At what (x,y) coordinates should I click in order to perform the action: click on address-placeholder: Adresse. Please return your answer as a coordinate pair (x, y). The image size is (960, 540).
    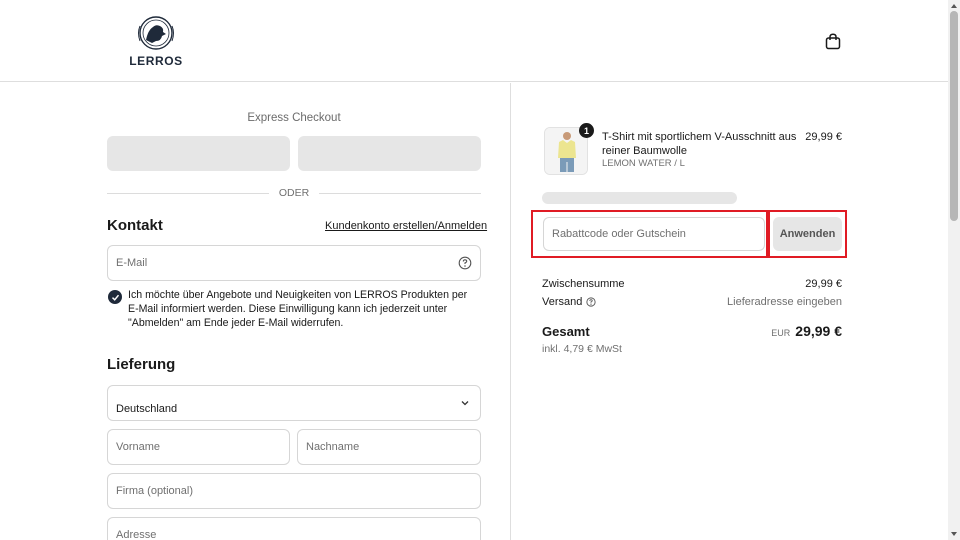
    Looking at the image, I should click on (136, 534).